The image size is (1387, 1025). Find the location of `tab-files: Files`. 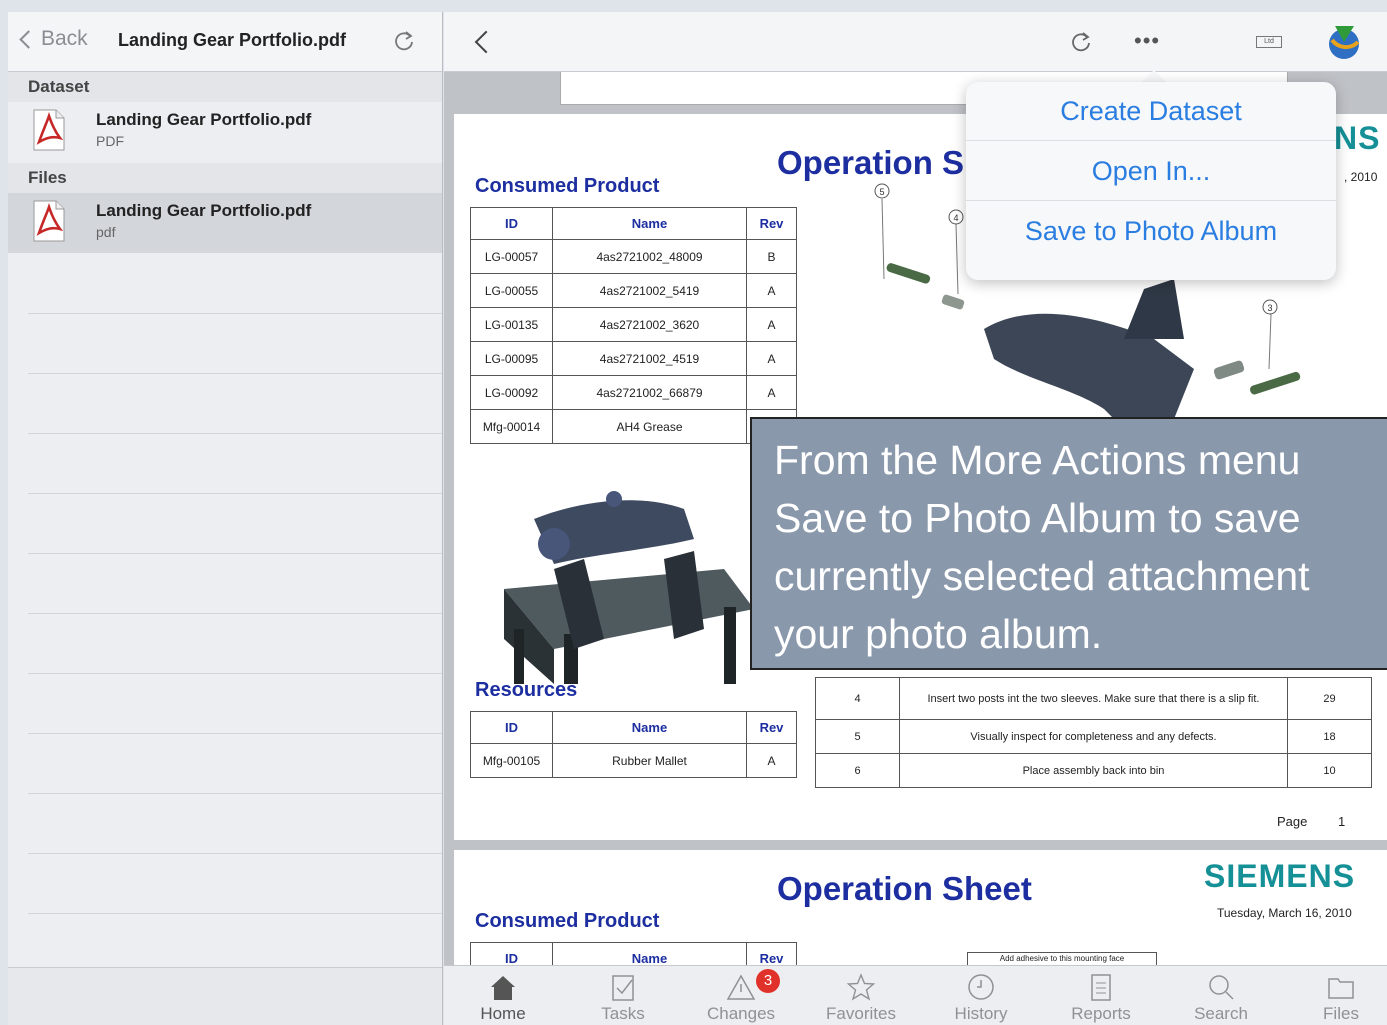

tab-files: Files is located at coordinates (1334, 995).